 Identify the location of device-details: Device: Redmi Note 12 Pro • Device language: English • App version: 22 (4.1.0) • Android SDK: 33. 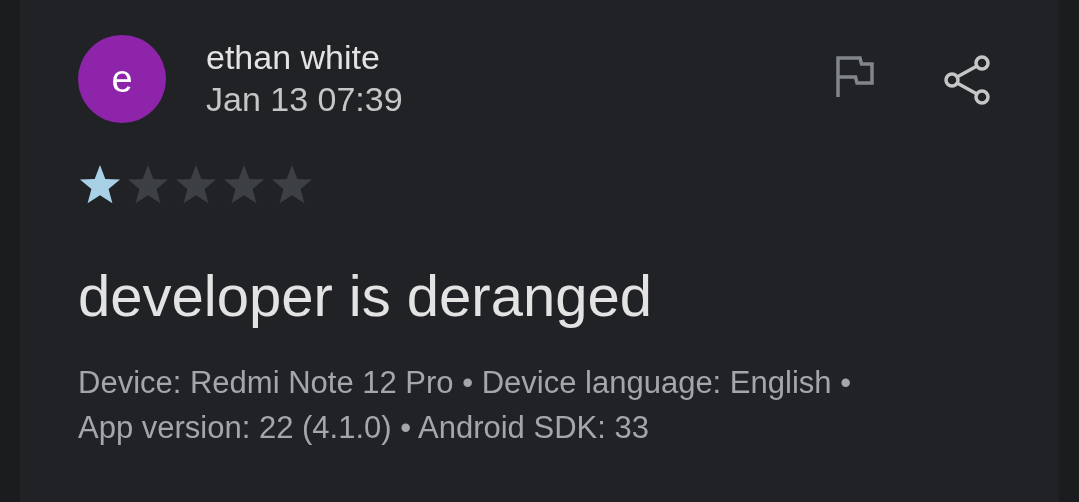
(465, 405).